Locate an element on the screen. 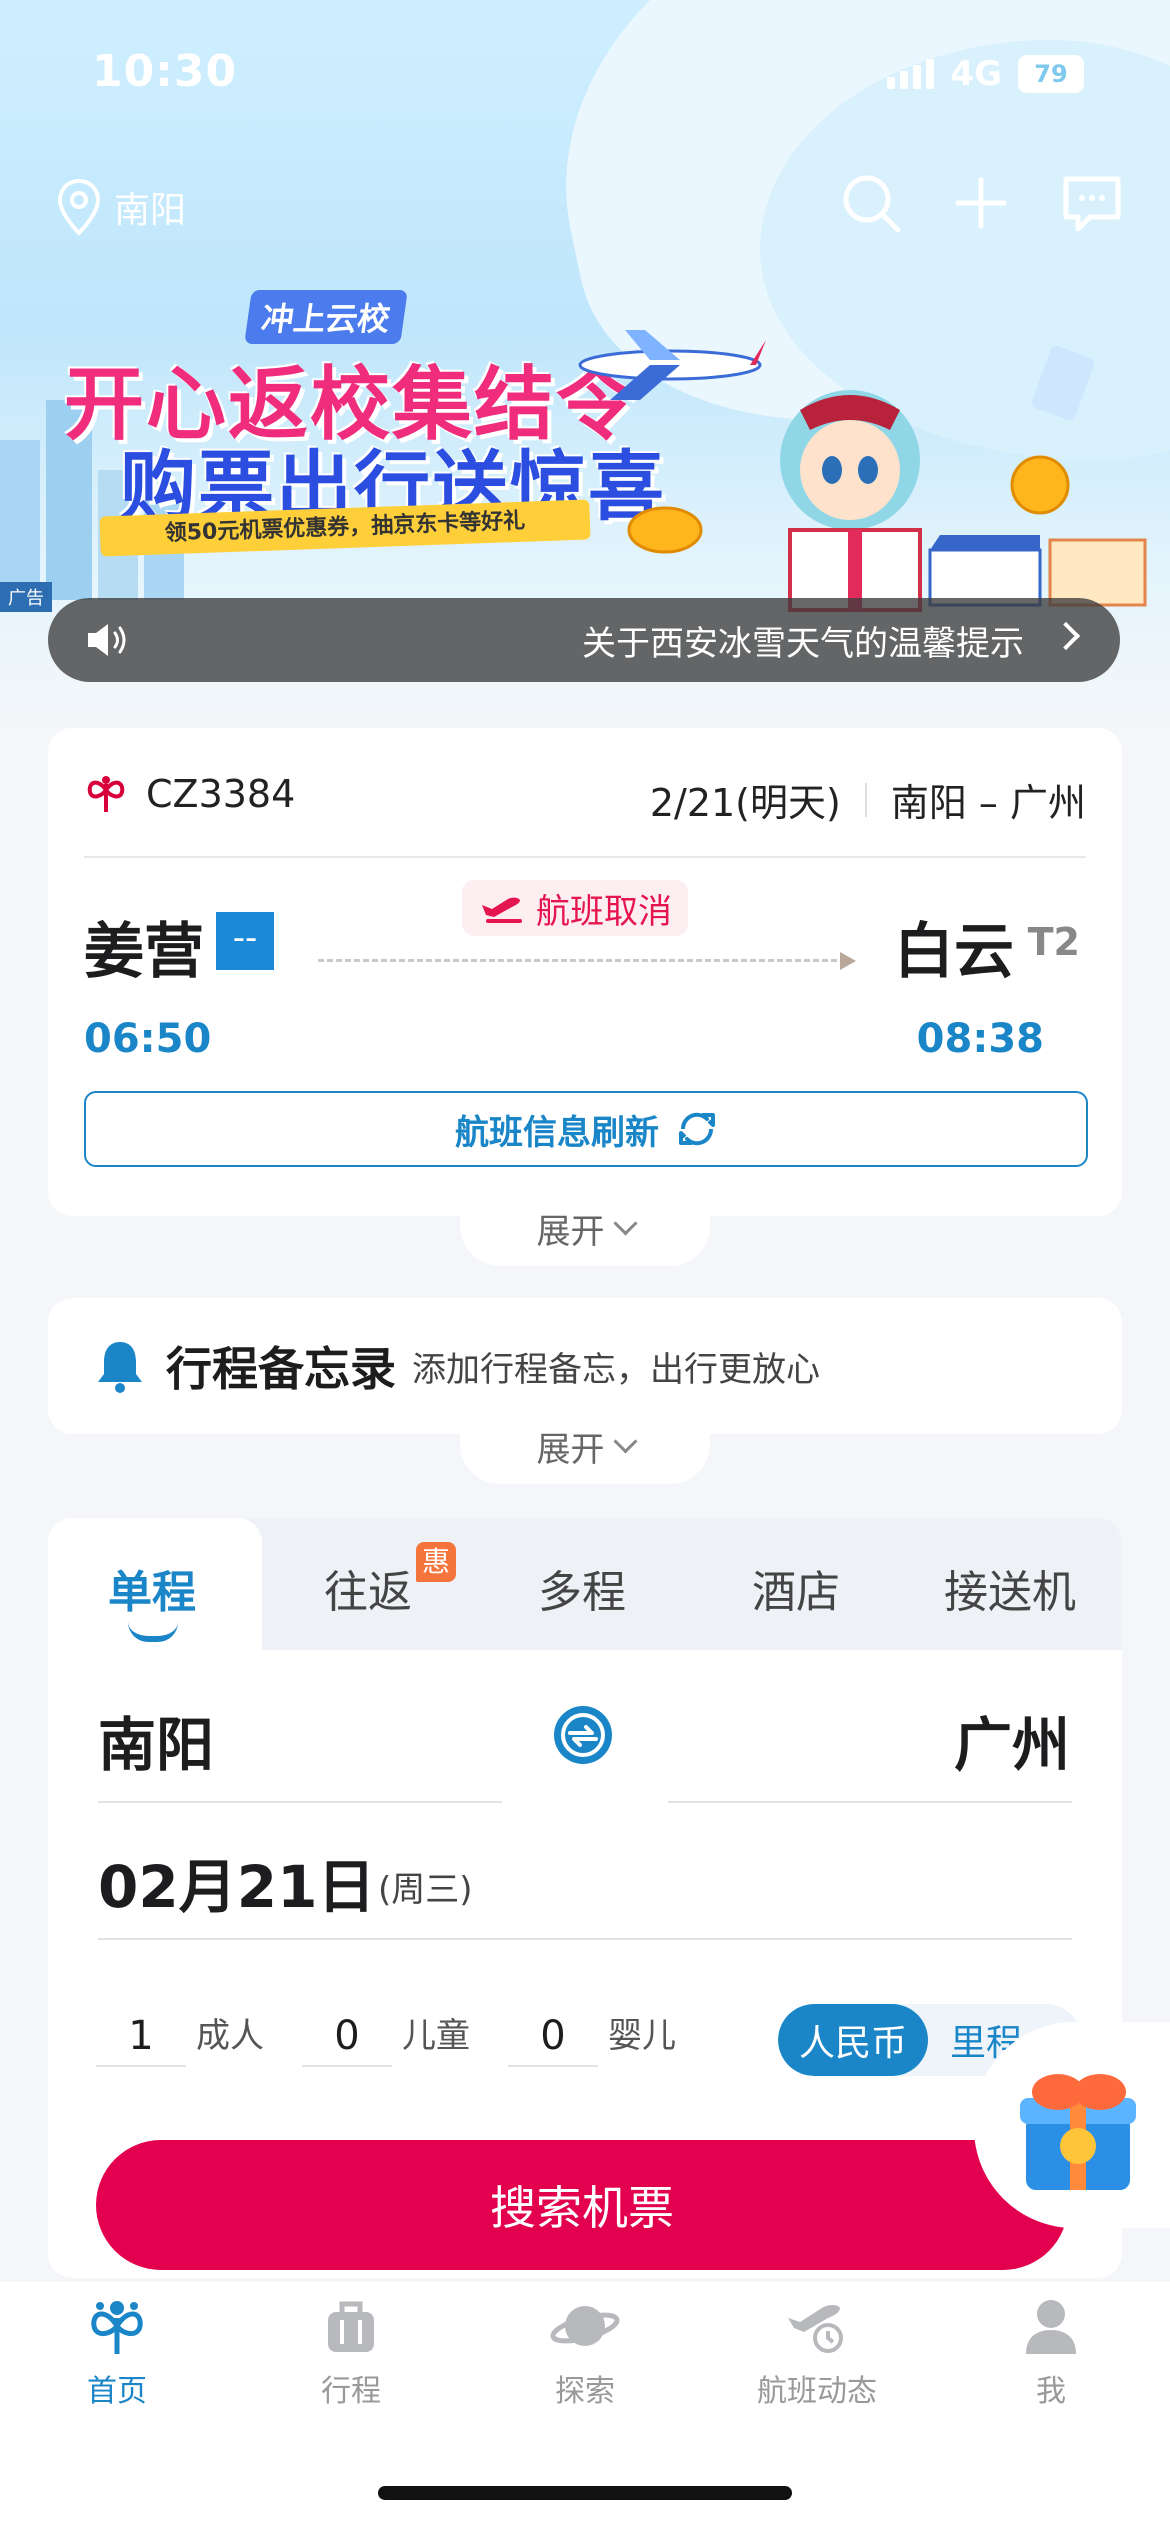 The width and height of the screenshot is (1170, 2532). status-time: 10:30 is located at coordinates (165, 71).